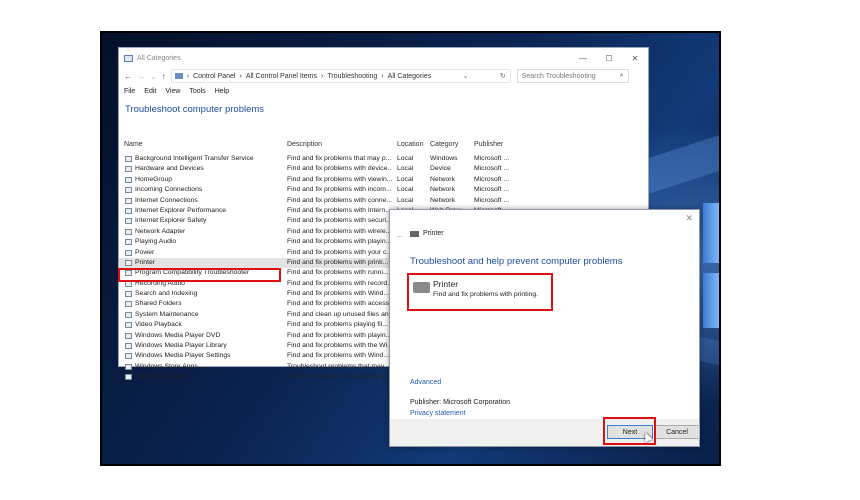 This screenshot has height=500, width=860. What do you see at coordinates (488, 144) in the screenshot?
I see `column-publisher: Publisher` at bounding box center [488, 144].